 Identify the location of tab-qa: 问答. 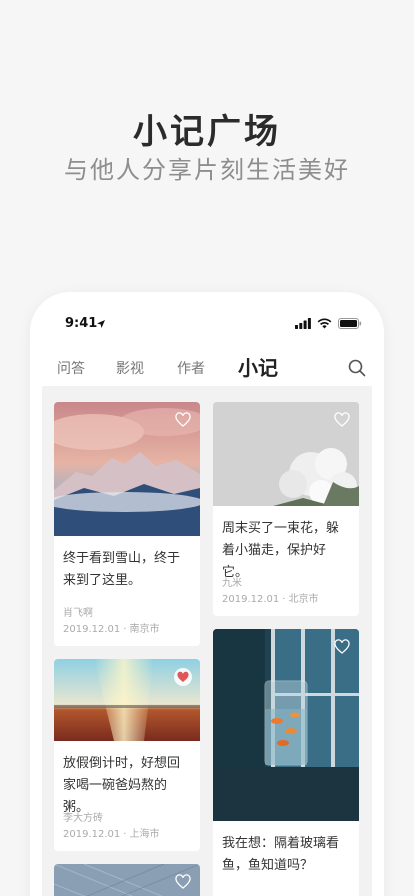
(71, 368).